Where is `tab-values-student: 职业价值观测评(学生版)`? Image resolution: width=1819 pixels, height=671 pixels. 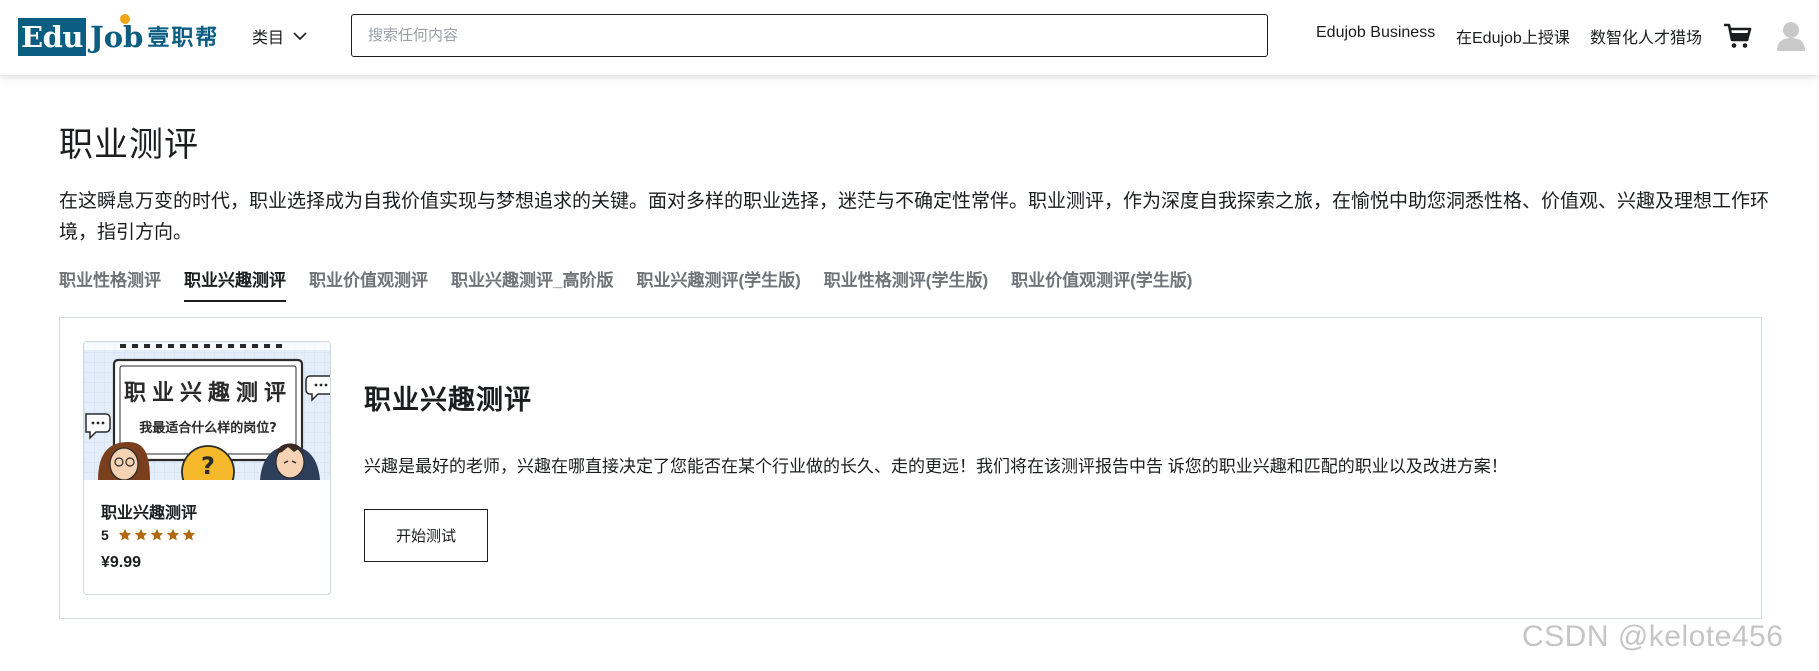
tab-values-student: 职业价值观测评(学生版) is located at coordinates (1101, 285).